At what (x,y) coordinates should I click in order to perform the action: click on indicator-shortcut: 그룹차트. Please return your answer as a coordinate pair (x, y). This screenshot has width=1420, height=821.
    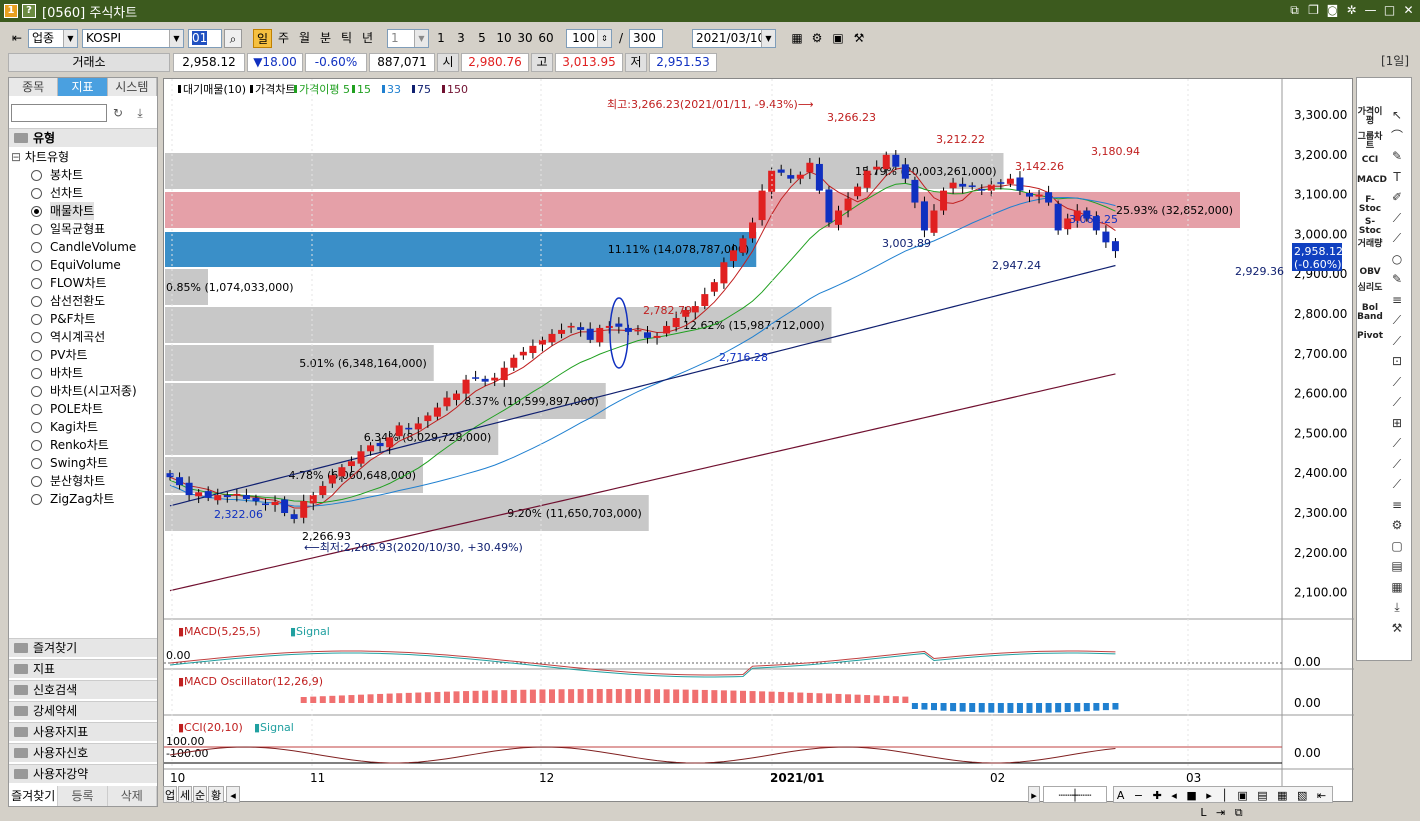
    Looking at the image, I should click on (1370, 142).